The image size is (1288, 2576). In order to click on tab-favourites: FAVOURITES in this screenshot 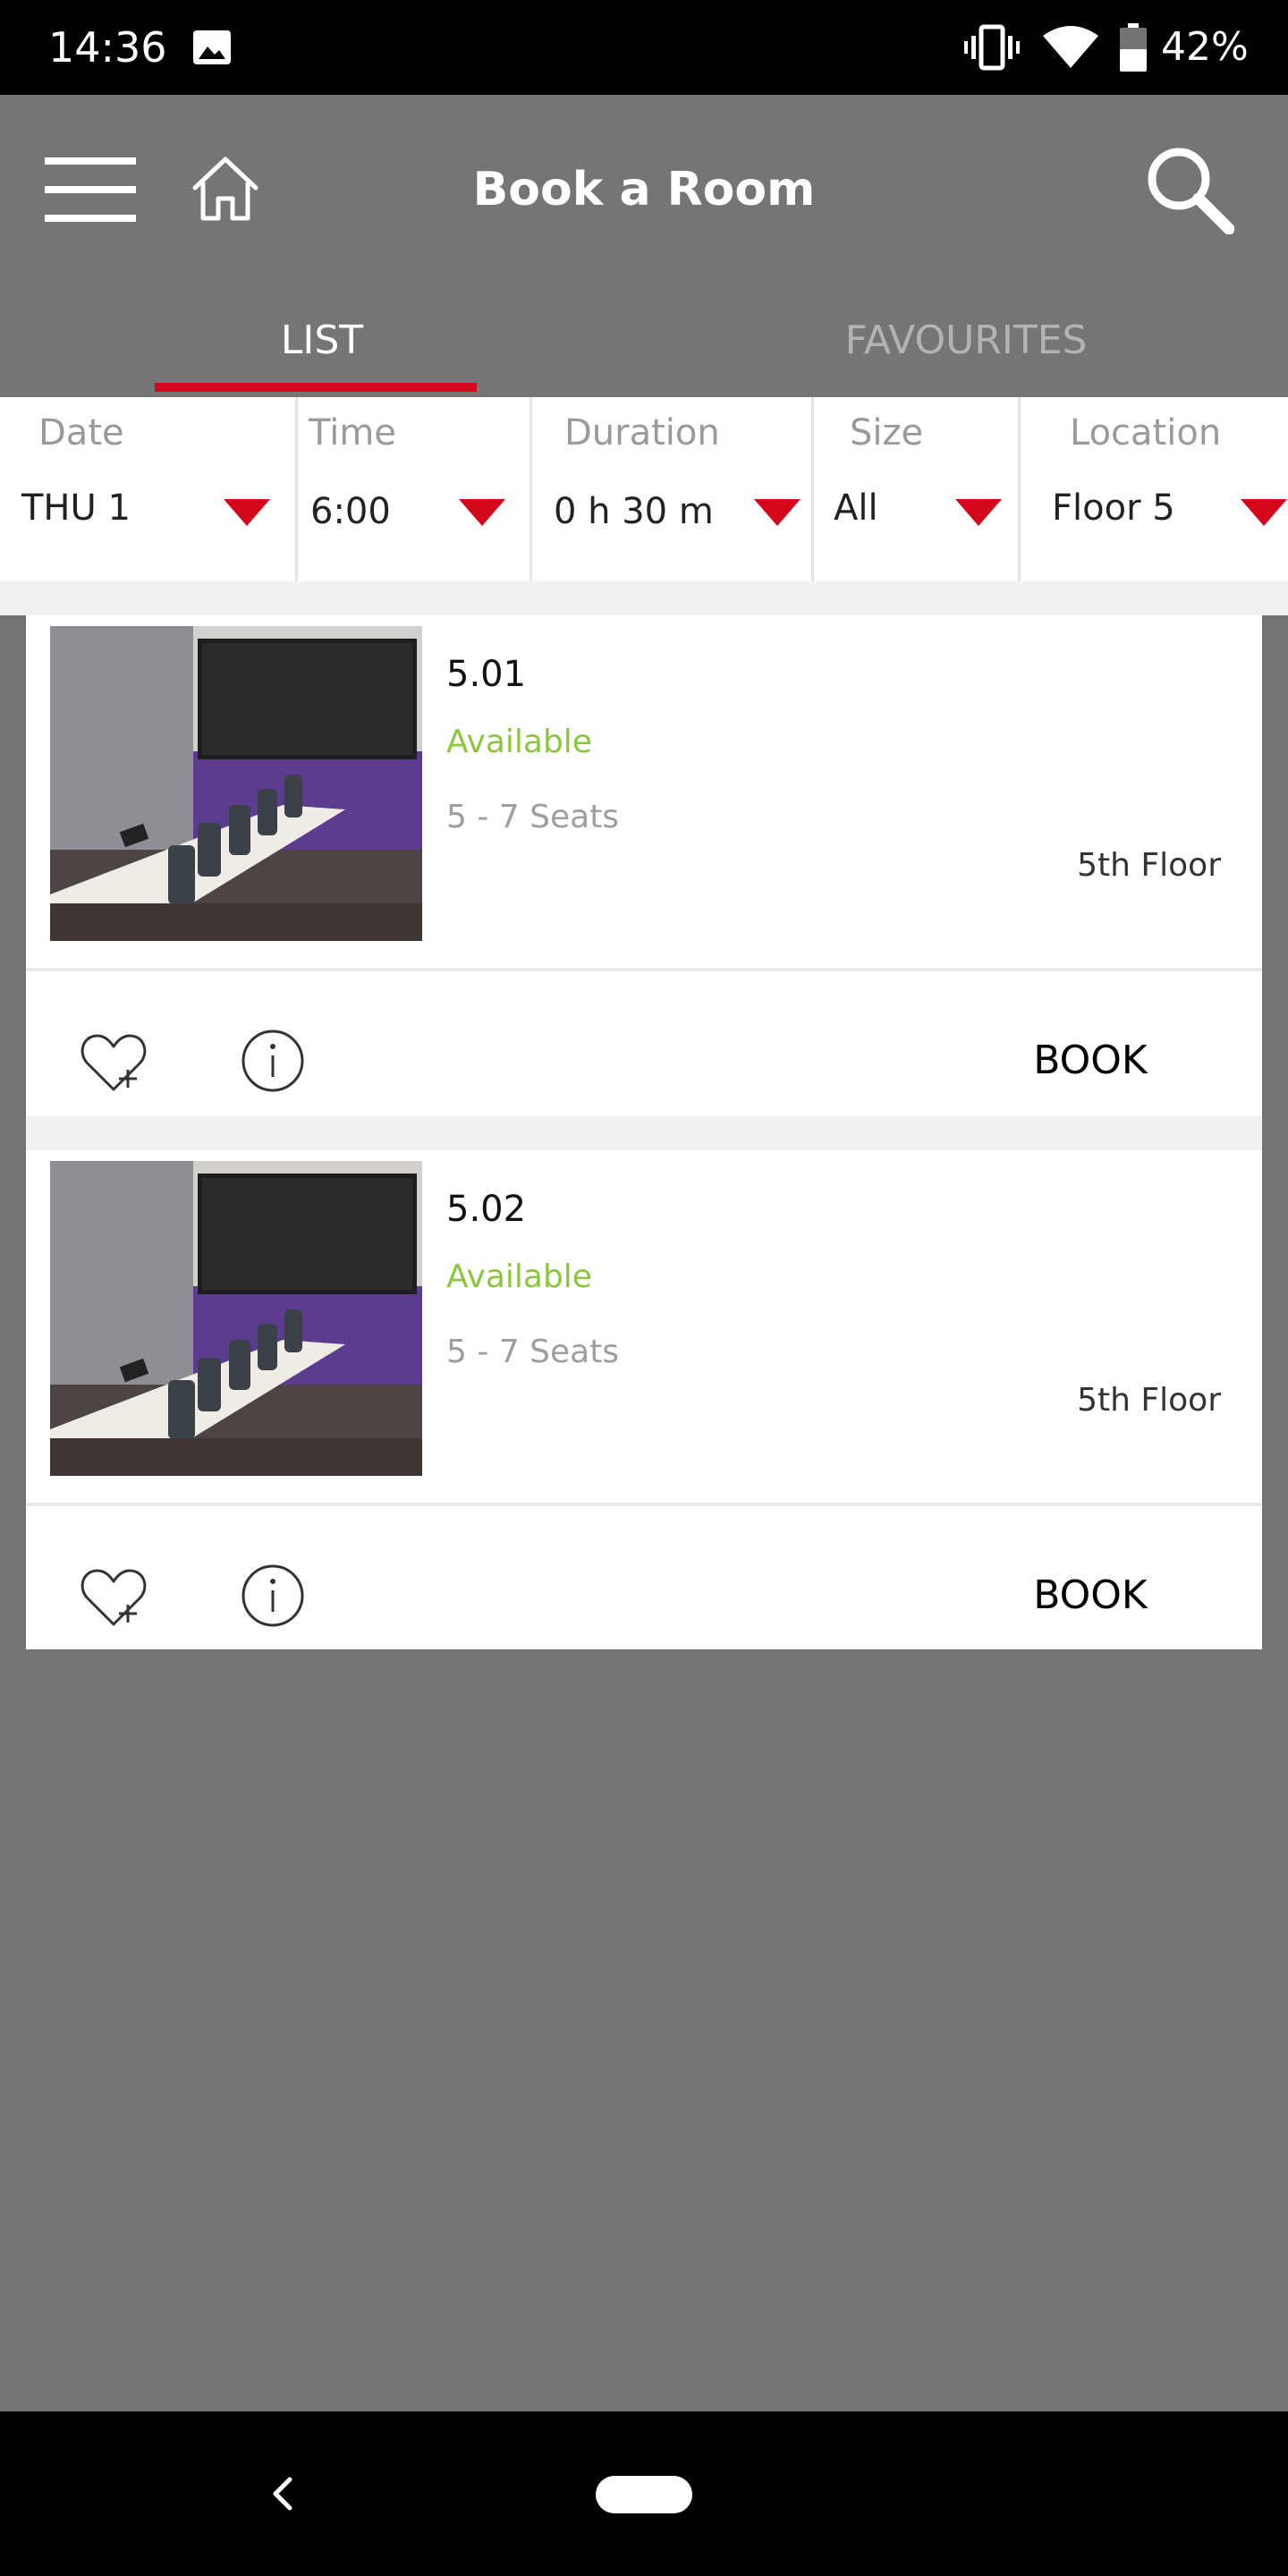, I will do `click(966, 344)`.